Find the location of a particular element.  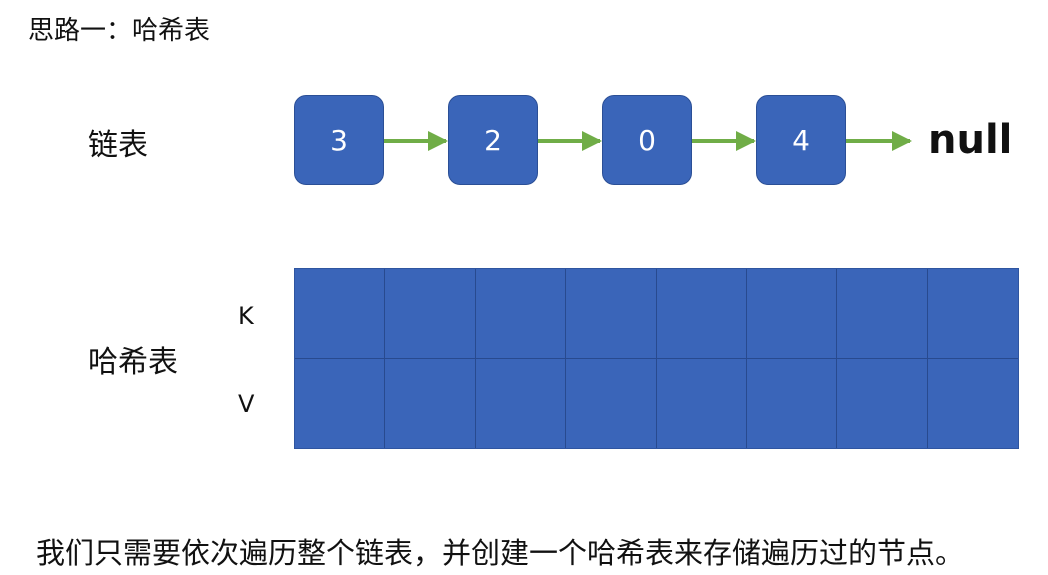

list-node-2: 2 is located at coordinates (493, 140).